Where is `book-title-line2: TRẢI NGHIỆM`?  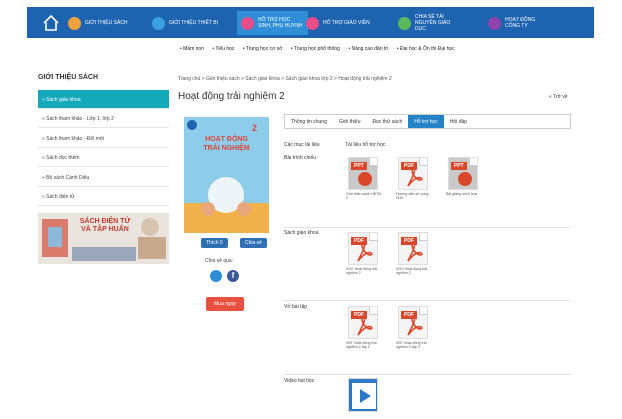
book-title-line2: TRẢI NGHIỆM is located at coordinates (226, 148).